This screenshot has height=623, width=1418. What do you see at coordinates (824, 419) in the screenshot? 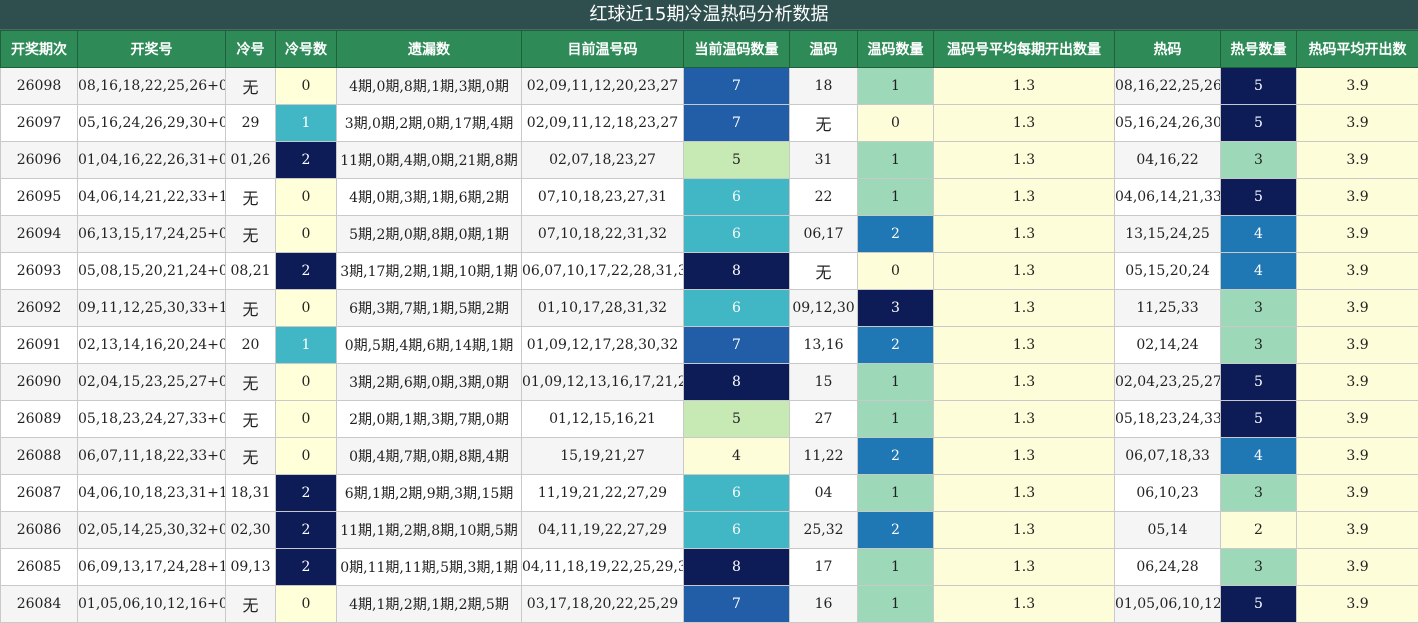
I see `cell-col-warm: 27` at bounding box center [824, 419].